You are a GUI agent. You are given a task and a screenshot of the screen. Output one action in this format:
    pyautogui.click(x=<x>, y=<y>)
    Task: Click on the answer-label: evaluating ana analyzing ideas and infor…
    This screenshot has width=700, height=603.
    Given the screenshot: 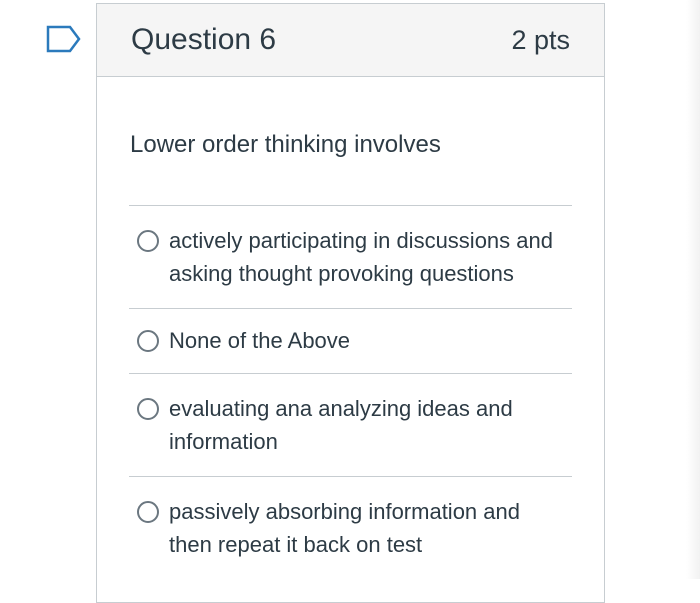 What is the action you would take?
    pyautogui.click(x=341, y=425)
    